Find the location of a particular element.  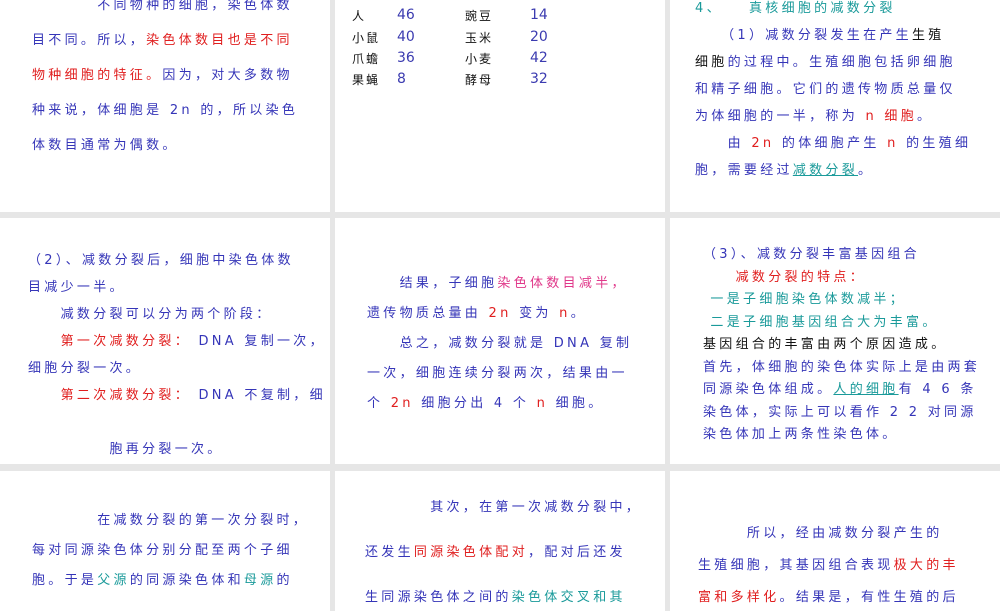

chromosome-count: 42 is located at coordinates (539, 58).